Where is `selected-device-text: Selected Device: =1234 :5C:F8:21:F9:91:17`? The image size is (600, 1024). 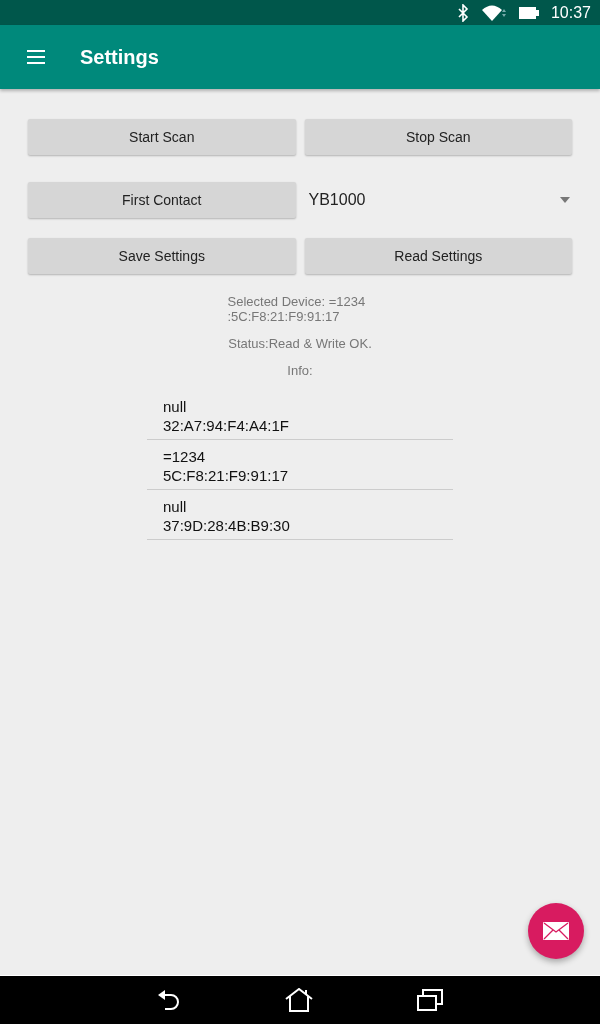
selected-device-text: Selected Device: =1234 :5C:F8:21:F9:91:17 is located at coordinates (297, 309).